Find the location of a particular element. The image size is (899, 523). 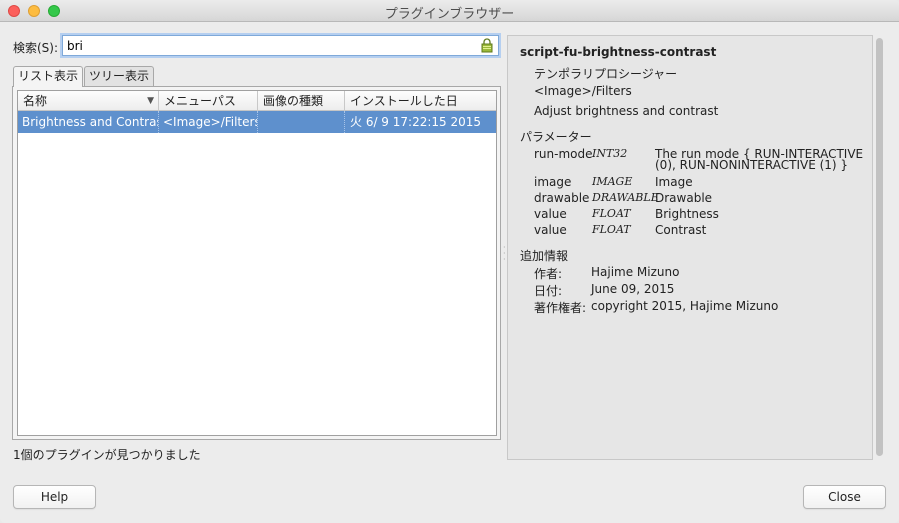

param-name: run-mode is located at coordinates (563, 154).